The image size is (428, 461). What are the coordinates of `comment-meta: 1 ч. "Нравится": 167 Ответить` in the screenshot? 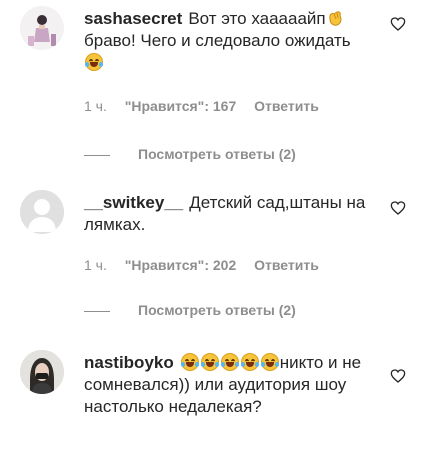 It's located at (208, 106).